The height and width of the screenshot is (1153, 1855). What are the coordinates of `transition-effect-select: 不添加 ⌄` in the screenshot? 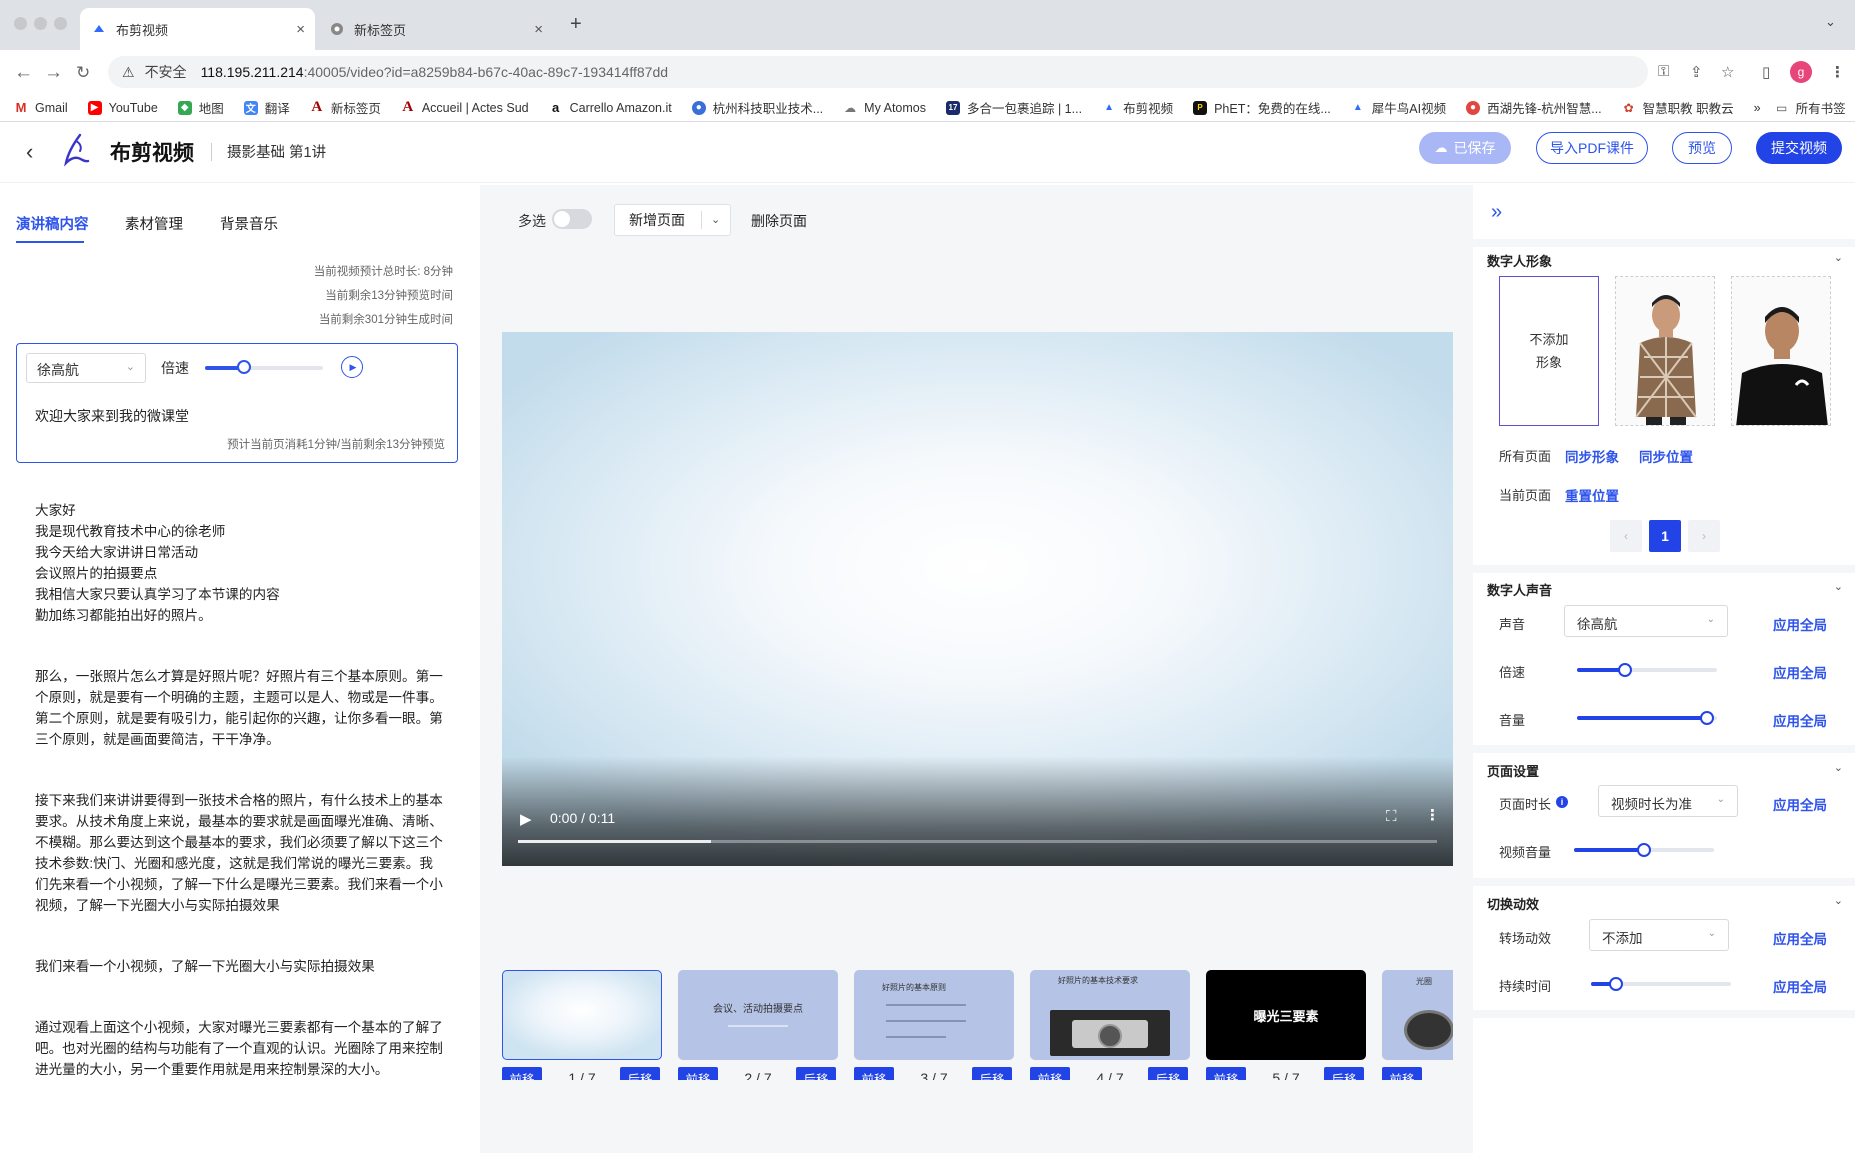 It's located at (1659, 935).